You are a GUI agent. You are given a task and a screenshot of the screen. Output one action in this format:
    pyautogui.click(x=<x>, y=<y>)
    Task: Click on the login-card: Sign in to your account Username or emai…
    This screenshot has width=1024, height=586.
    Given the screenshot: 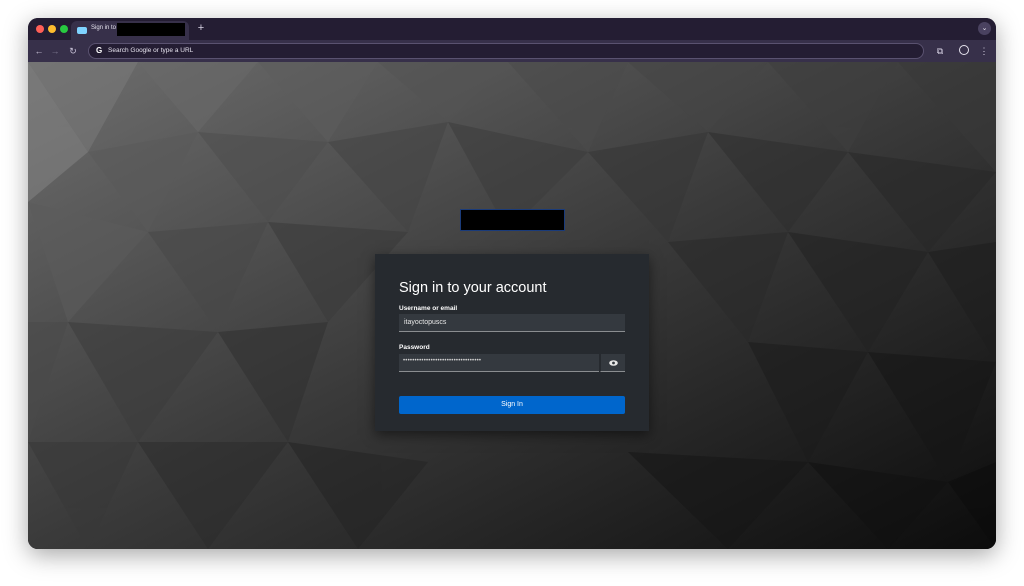 What is the action you would take?
    pyautogui.click(x=512, y=342)
    